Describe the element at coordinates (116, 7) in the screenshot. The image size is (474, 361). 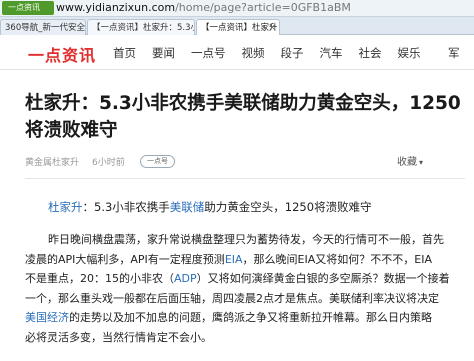
I see `url-host: www.yidianzixun.com` at that location.